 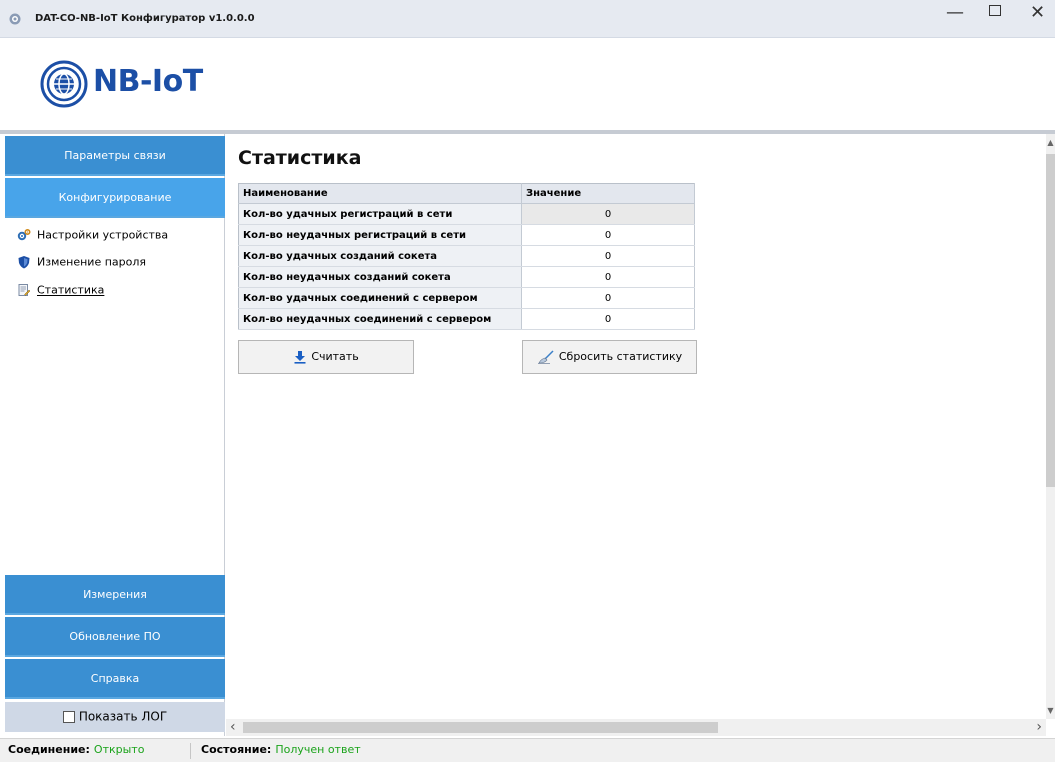 I want to click on vertical-scrollbar: ▲ ▼, so click(x=1050, y=426).